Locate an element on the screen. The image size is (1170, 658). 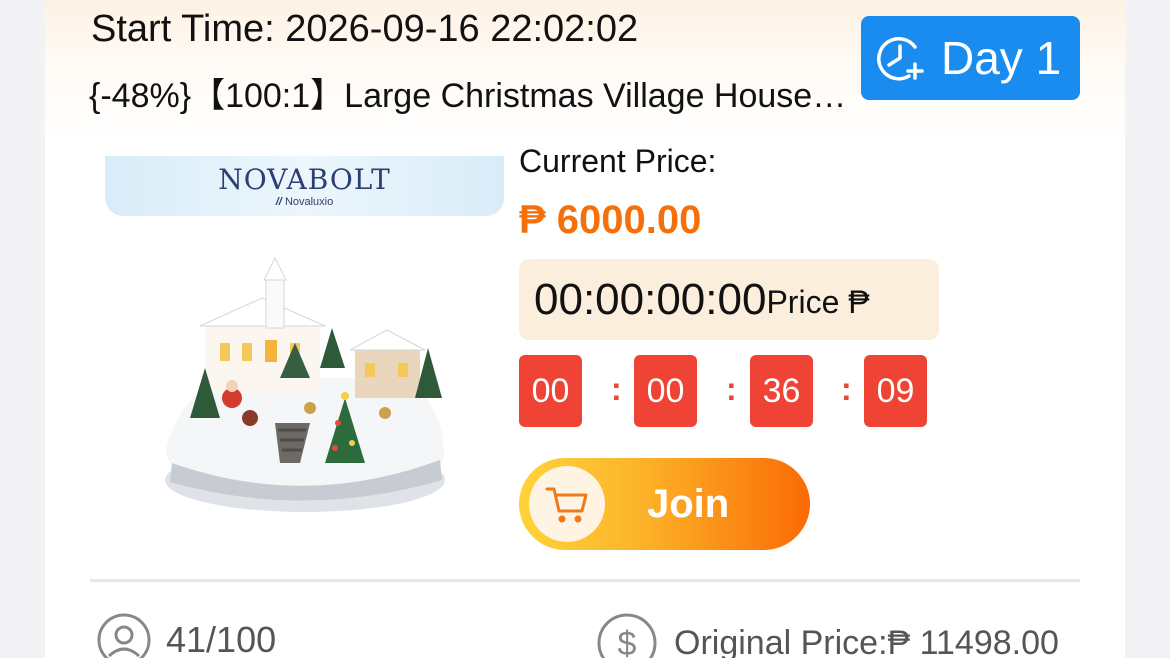
join-button: Join is located at coordinates (664, 504).